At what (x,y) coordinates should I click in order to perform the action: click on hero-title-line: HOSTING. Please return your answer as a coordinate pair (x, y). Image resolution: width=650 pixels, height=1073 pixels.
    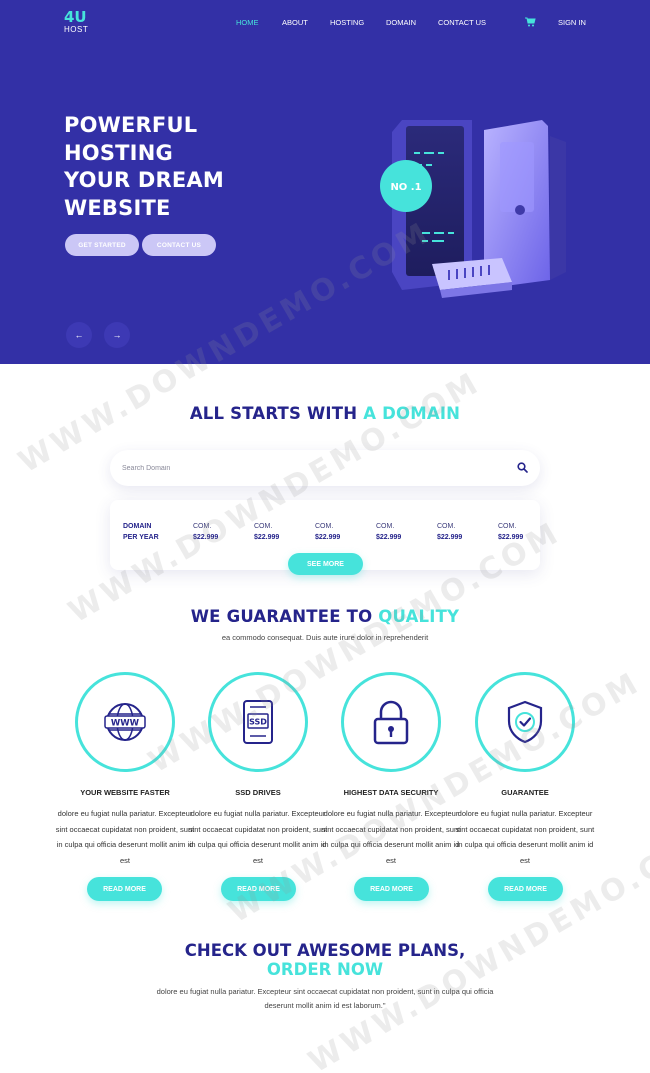
    Looking at the image, I should click on (118, 152).